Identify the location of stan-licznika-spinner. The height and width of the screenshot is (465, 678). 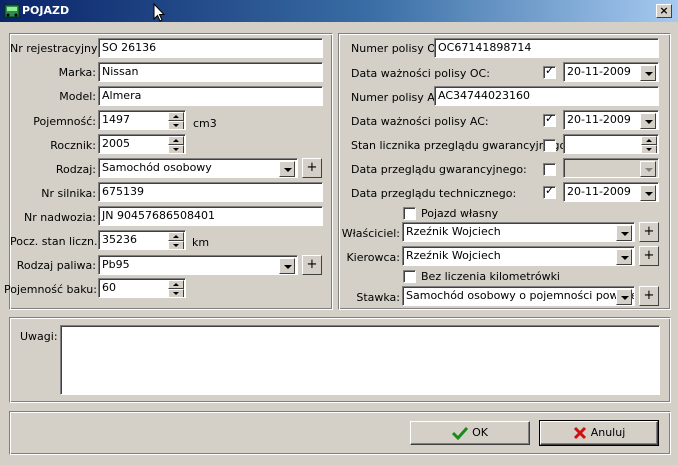
(176, 240).